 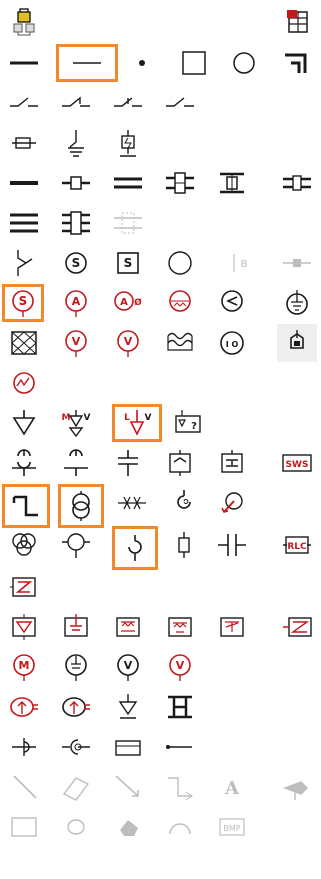 What do you see at coordinates (24, 627) in the screenshot?
I see `protection-1-icon` at bounding box center [24, 627].